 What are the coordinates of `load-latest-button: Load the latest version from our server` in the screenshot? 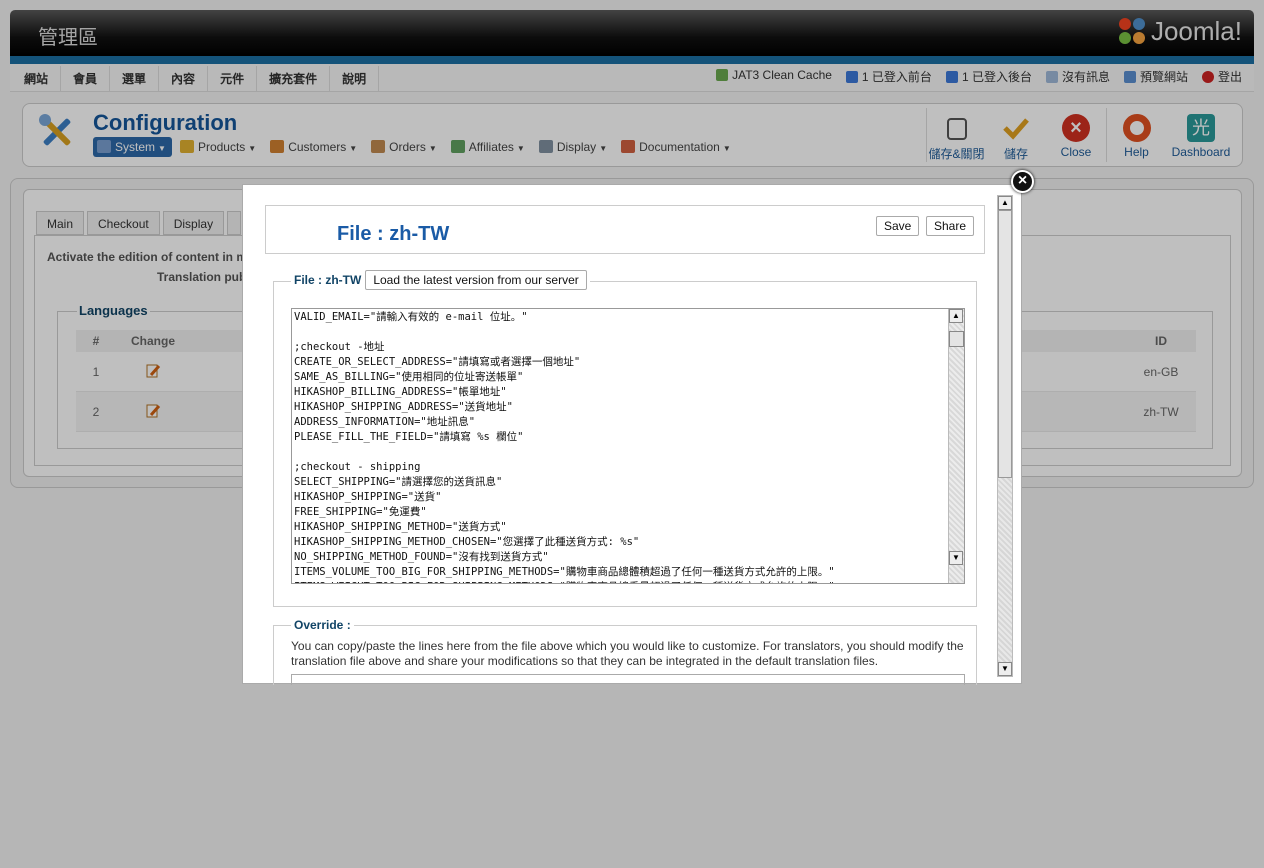 It's located at (476, 280).